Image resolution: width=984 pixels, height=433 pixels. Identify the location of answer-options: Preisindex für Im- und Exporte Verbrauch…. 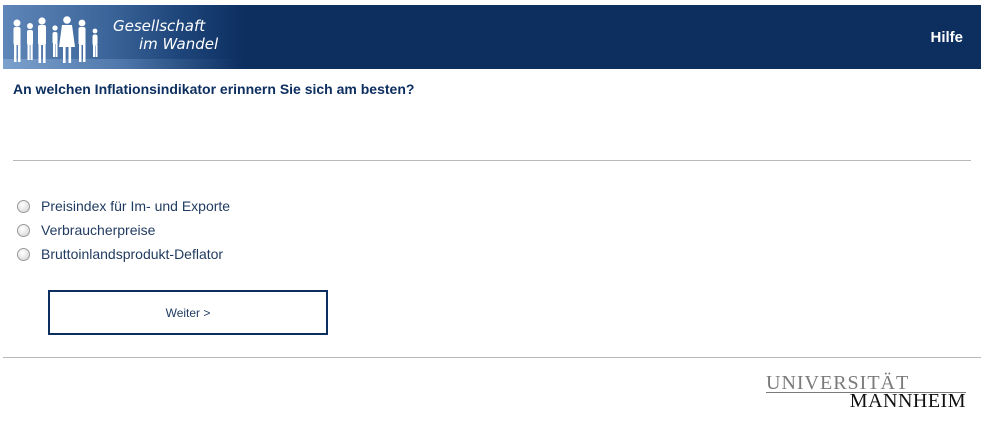
(123, 230).